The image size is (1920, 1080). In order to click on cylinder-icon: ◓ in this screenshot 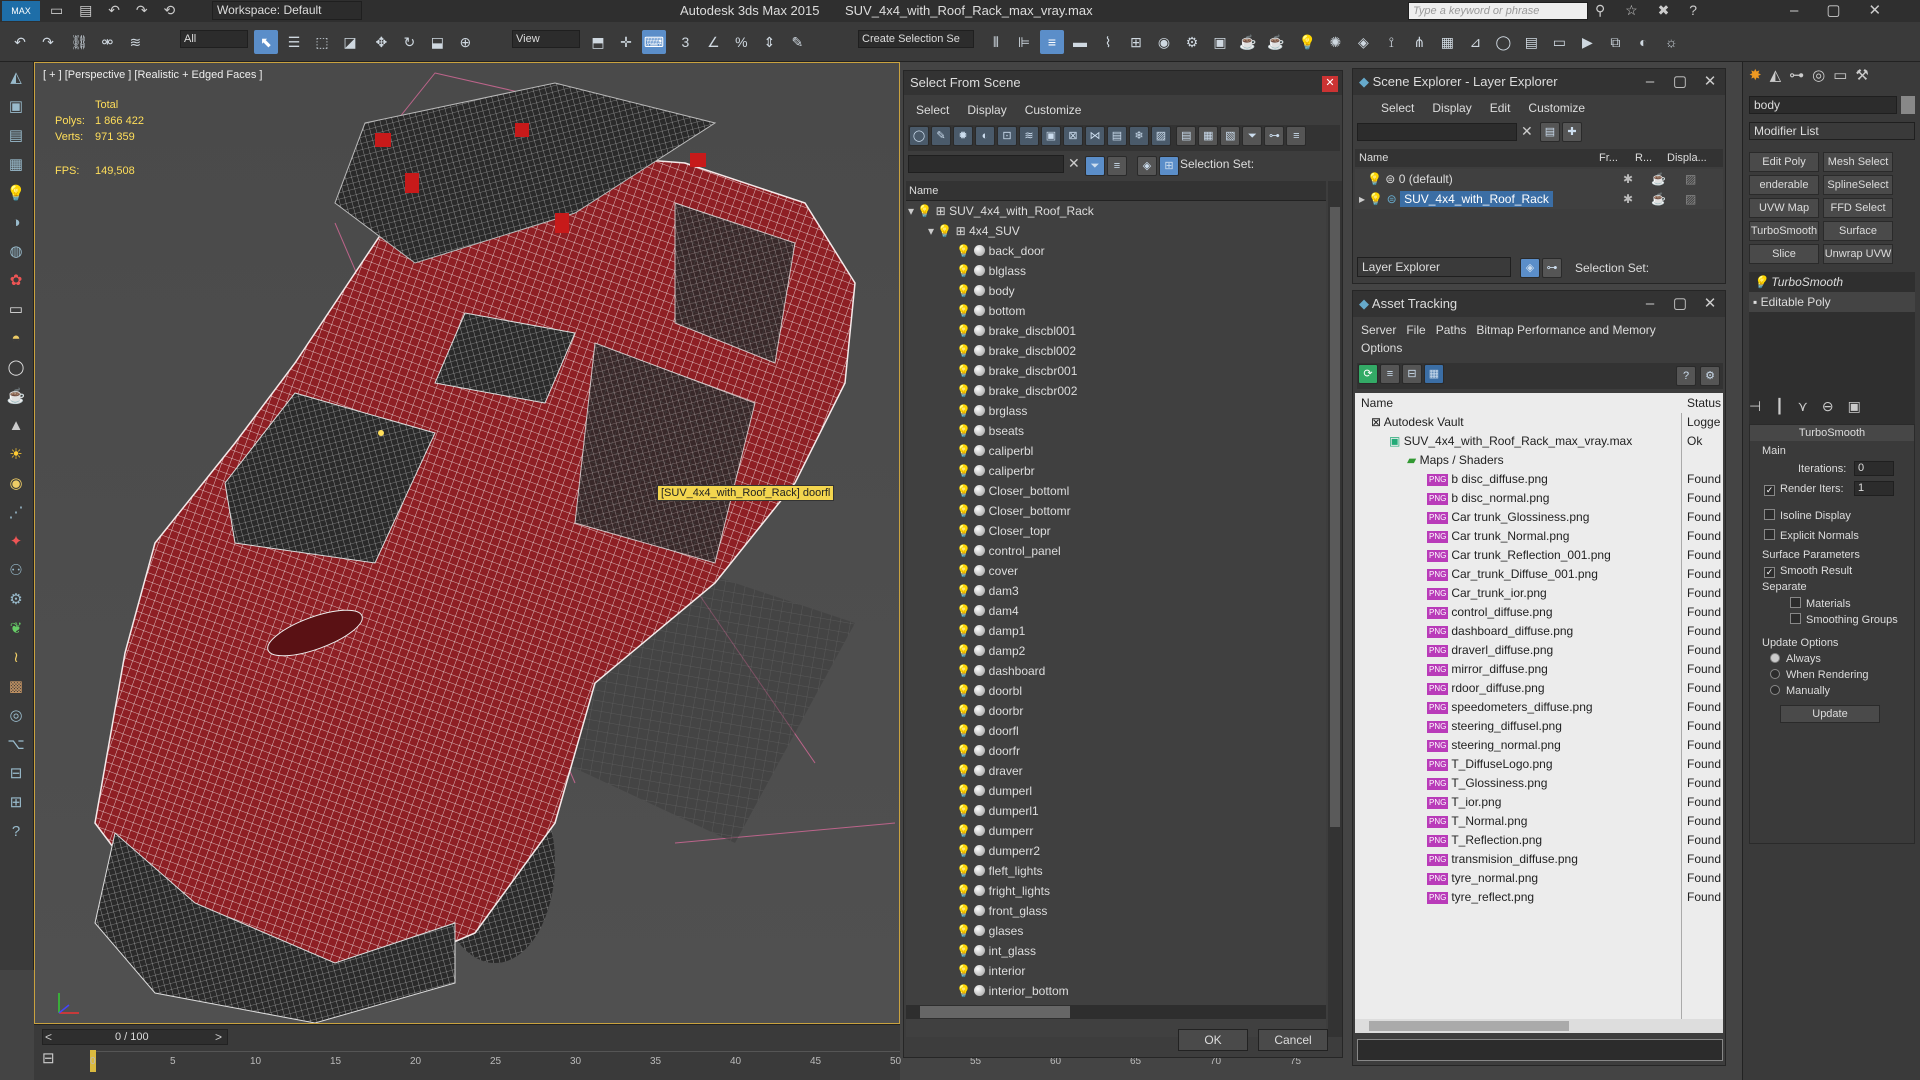, I will do `click(16, 339)`.